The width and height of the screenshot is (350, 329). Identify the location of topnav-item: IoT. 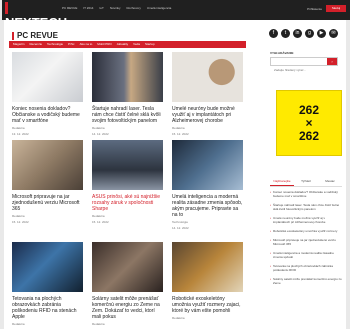
(101, 8).